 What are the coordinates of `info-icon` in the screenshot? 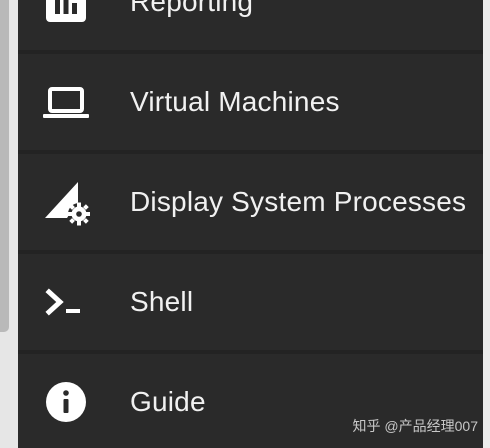 It's located at (66, 402).